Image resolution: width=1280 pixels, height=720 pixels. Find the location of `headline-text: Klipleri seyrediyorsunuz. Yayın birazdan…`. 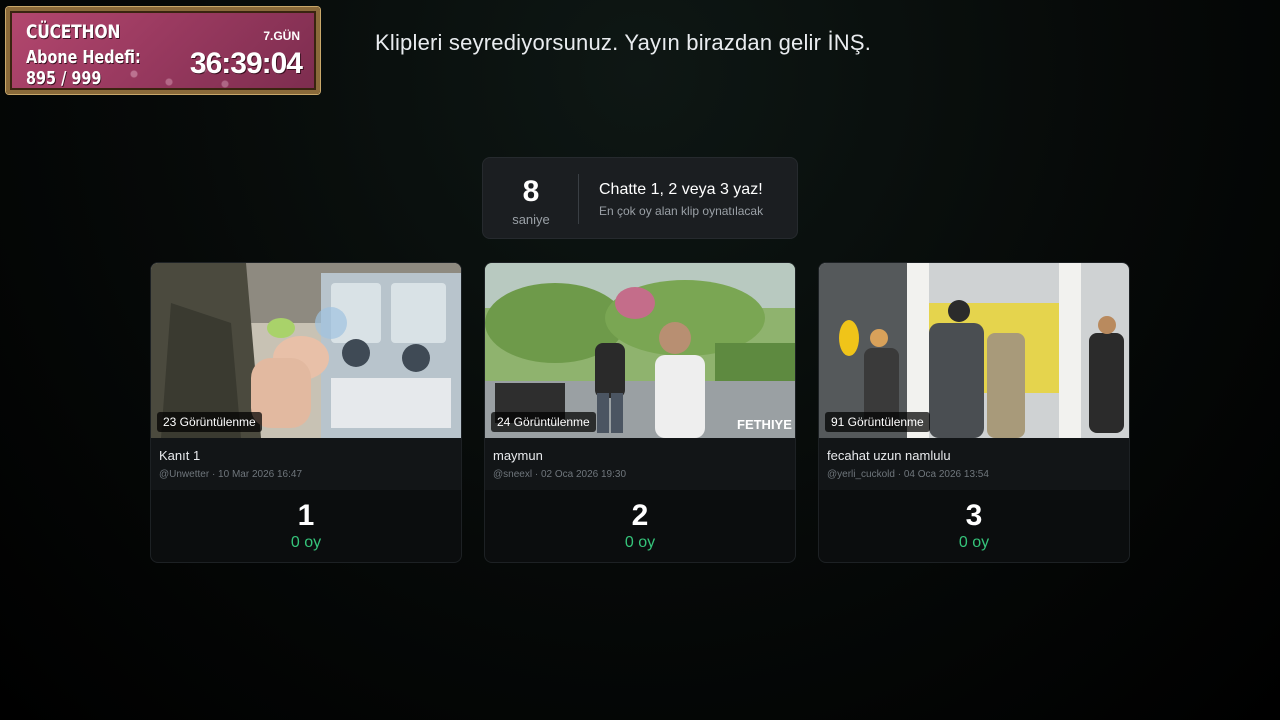

headline-text: Klipleri seyrediyorsunuz. Yayın birazdan… is located at coordinates (623, 42).